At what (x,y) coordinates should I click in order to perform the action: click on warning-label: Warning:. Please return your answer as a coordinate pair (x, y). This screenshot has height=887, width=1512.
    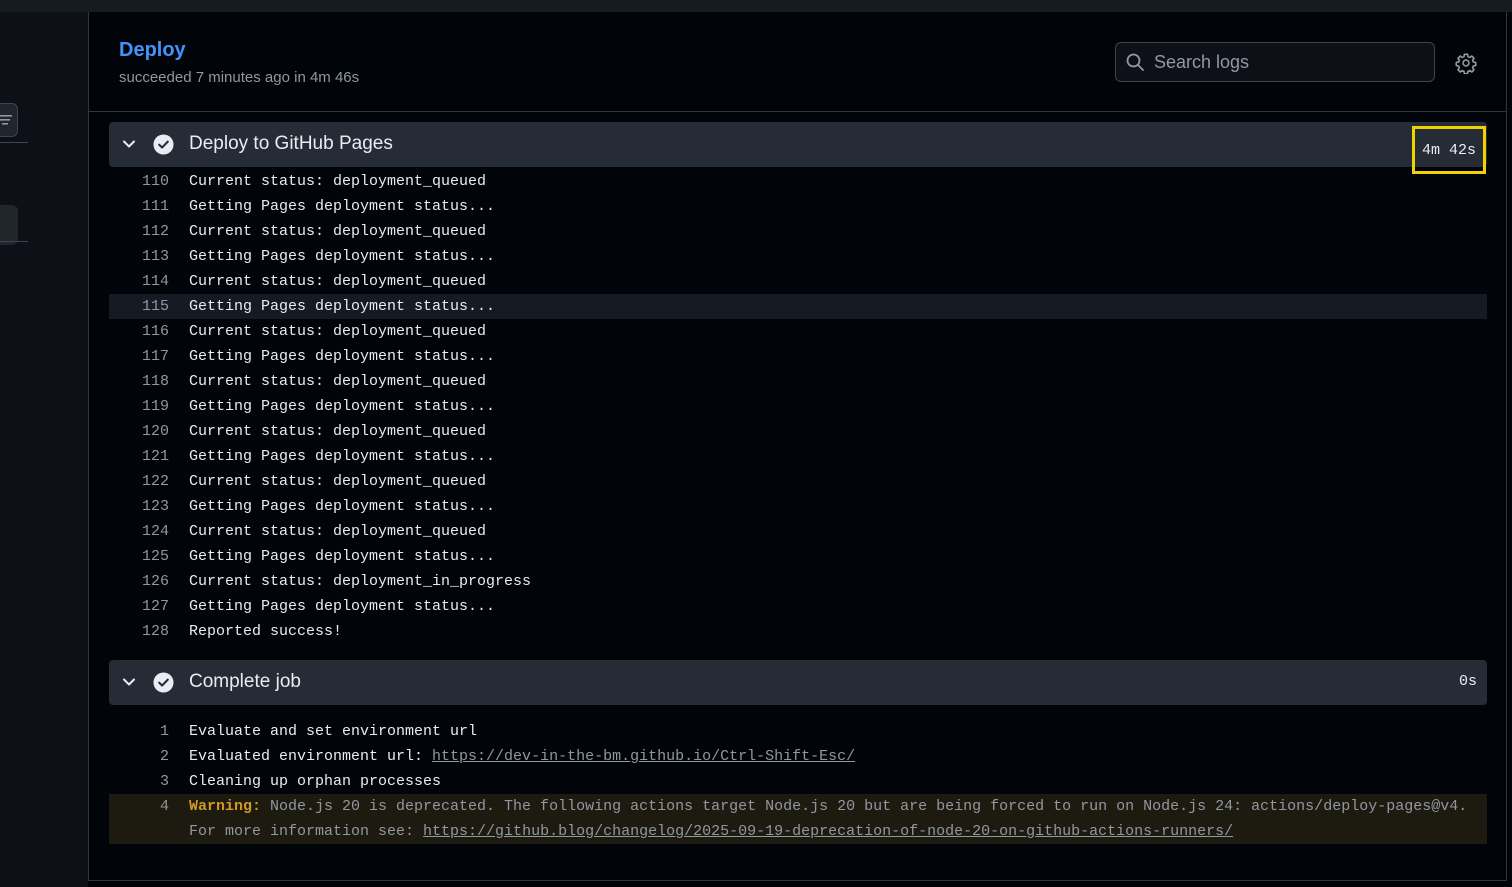
    Looking at the image, I should click on (225, 806).